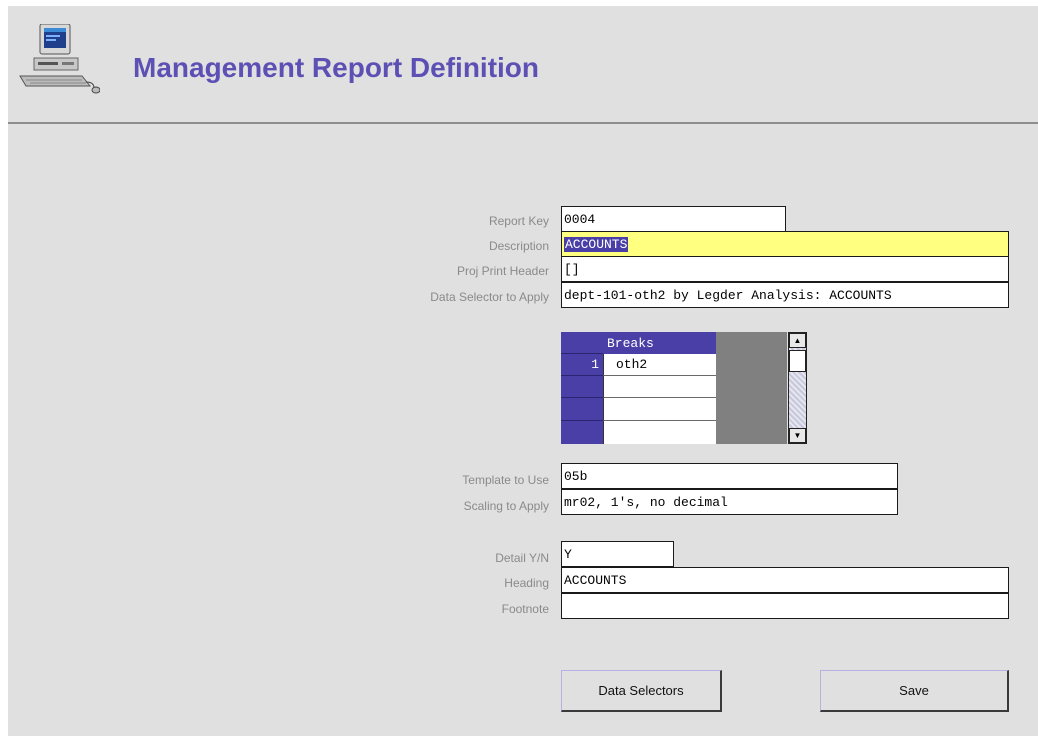 The image size is (1038, 736). Describe the element at coordinates (522, 558) in the screenshot. I see `detail-label: Detail Y/N` at that location.